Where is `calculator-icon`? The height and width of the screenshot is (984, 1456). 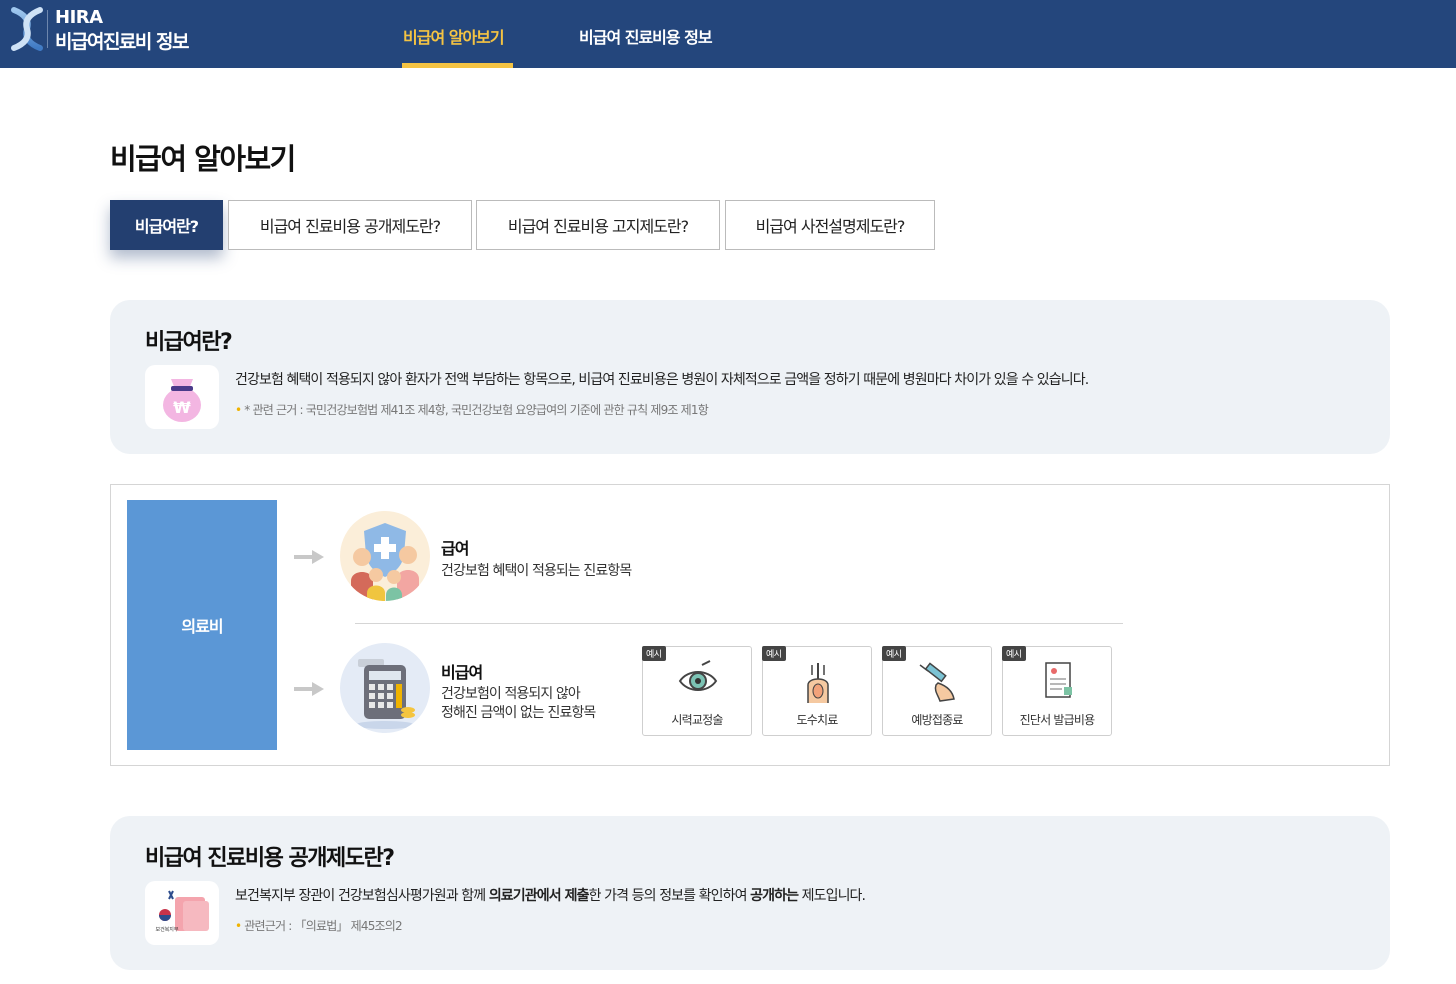 calculator-icon is located at coordinates (385, 688).